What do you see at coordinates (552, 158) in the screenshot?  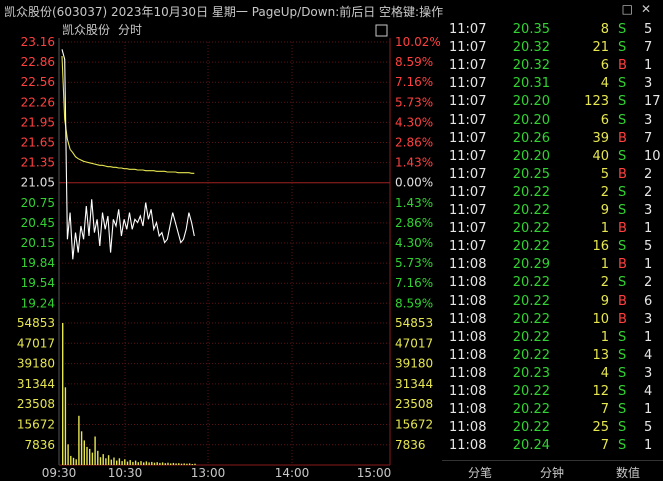 I see `tick-row: 11:07 20.20 40 S 10` at bounding box center [552, 158].